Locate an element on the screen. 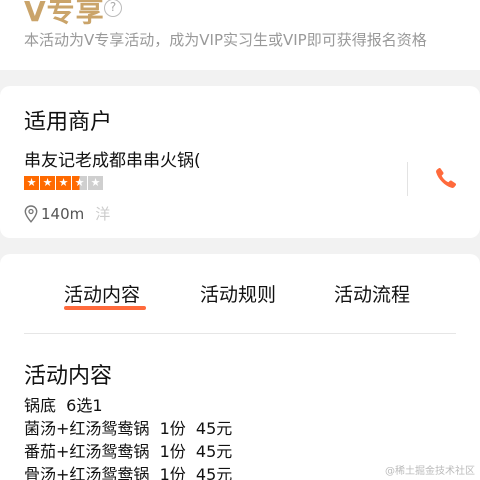 The image size is (480, 480). vip-exclusive-card: V专享 ? 本活动为V专享活动，成为VIP实习生或VIP即可获得报名资格 is located at coordinates (240, 35).